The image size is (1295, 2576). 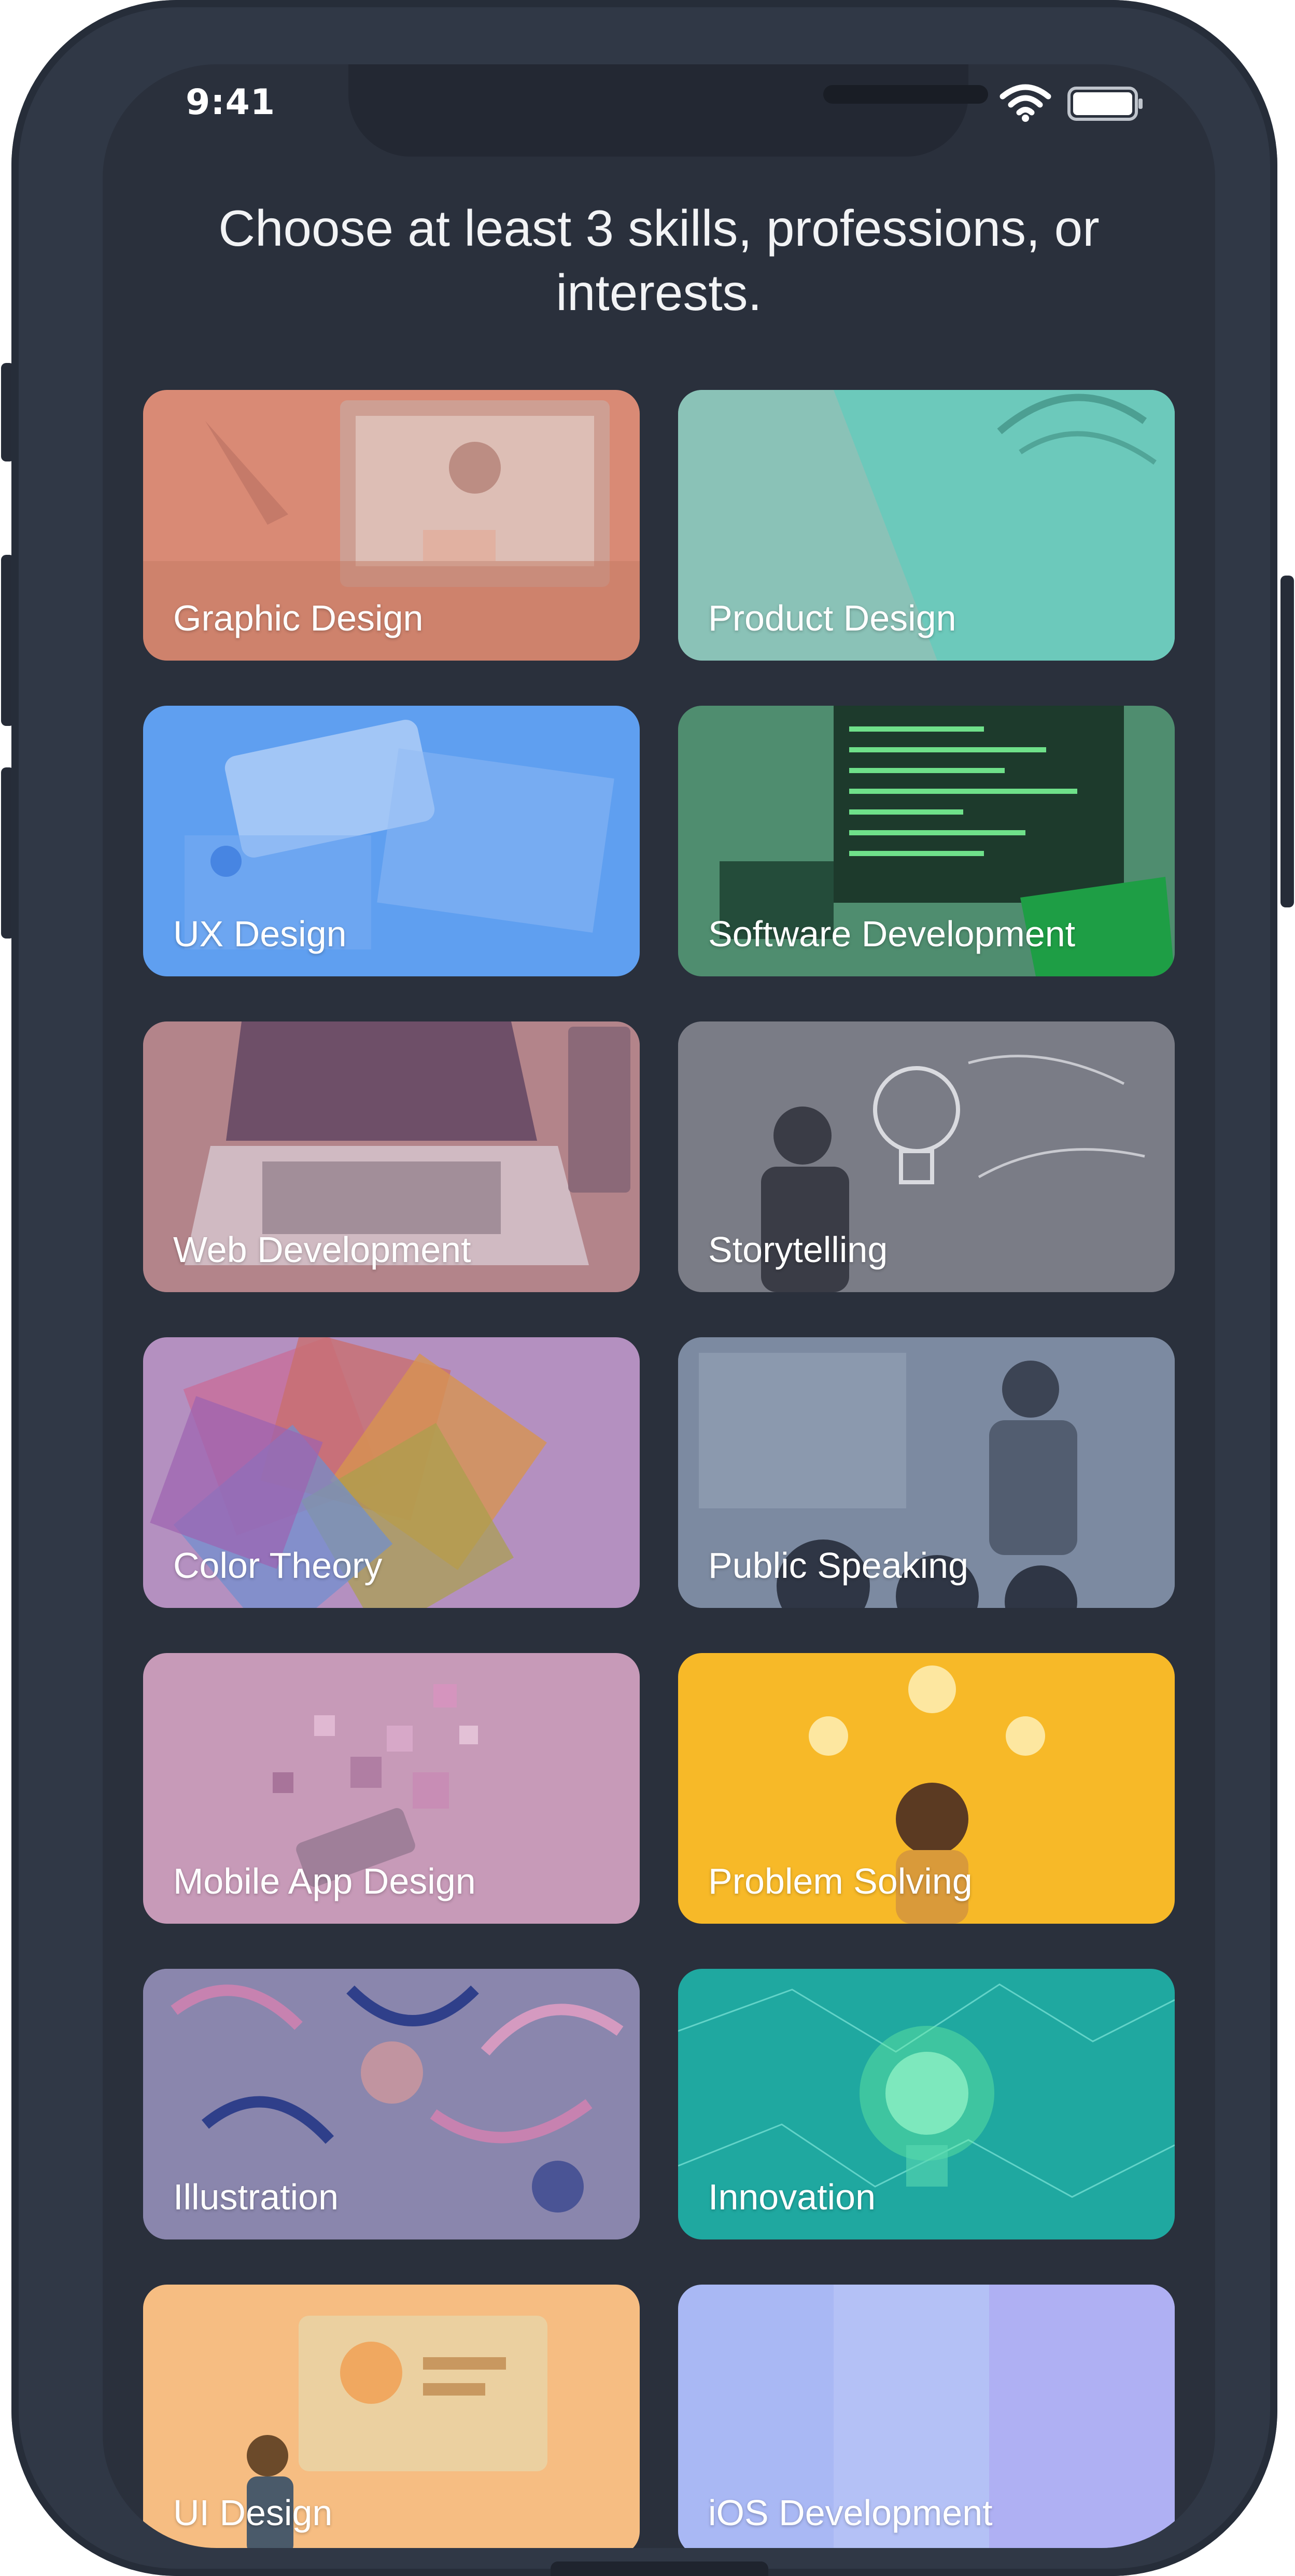 What do you see at coordinates (792, 2197) in the screenshot?
I see `tile-label: Innovation` at bounding box center [792, 2197].